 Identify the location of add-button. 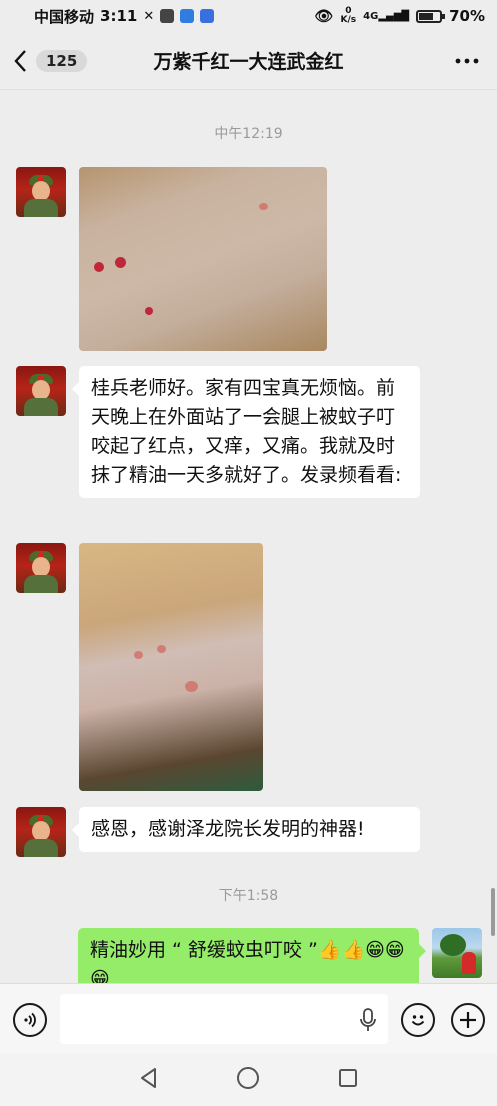
(468, 1020).